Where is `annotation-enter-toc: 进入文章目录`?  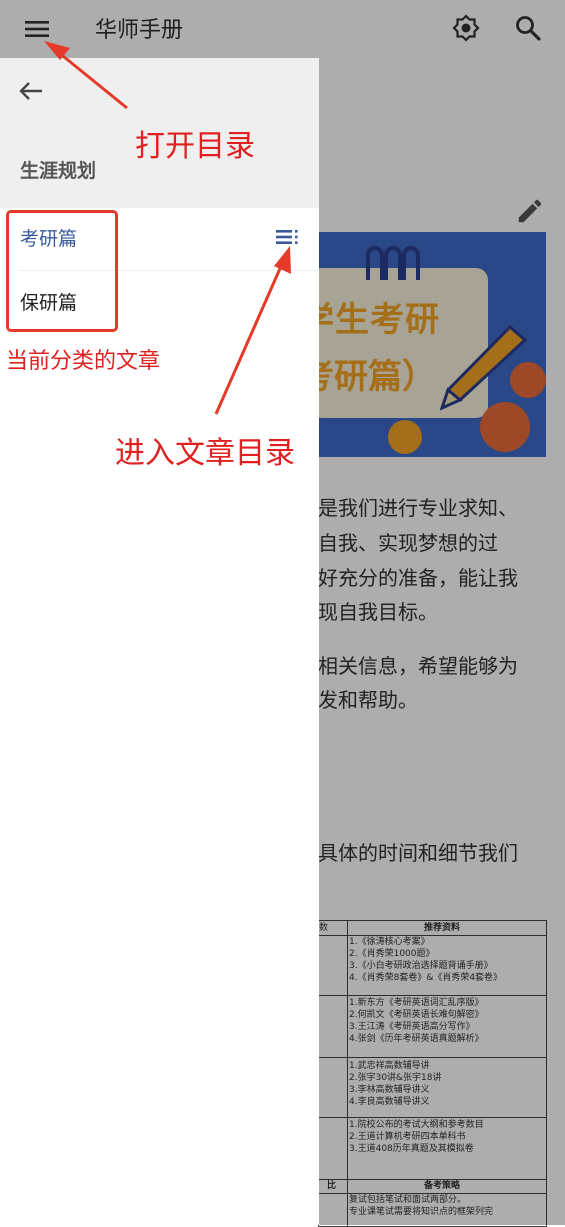
annotation-enter-toc: 进入文章目录 is located at coordinates (205, 453).